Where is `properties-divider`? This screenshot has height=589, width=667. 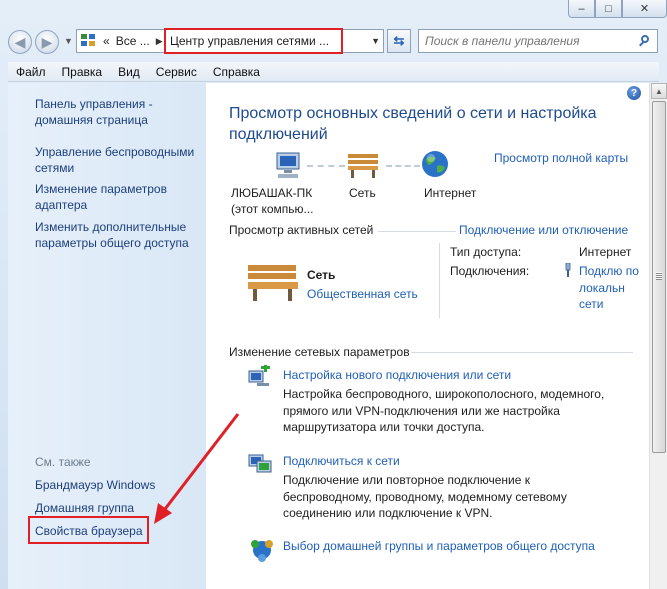 properties-divider is located at coordinates (439, 280).